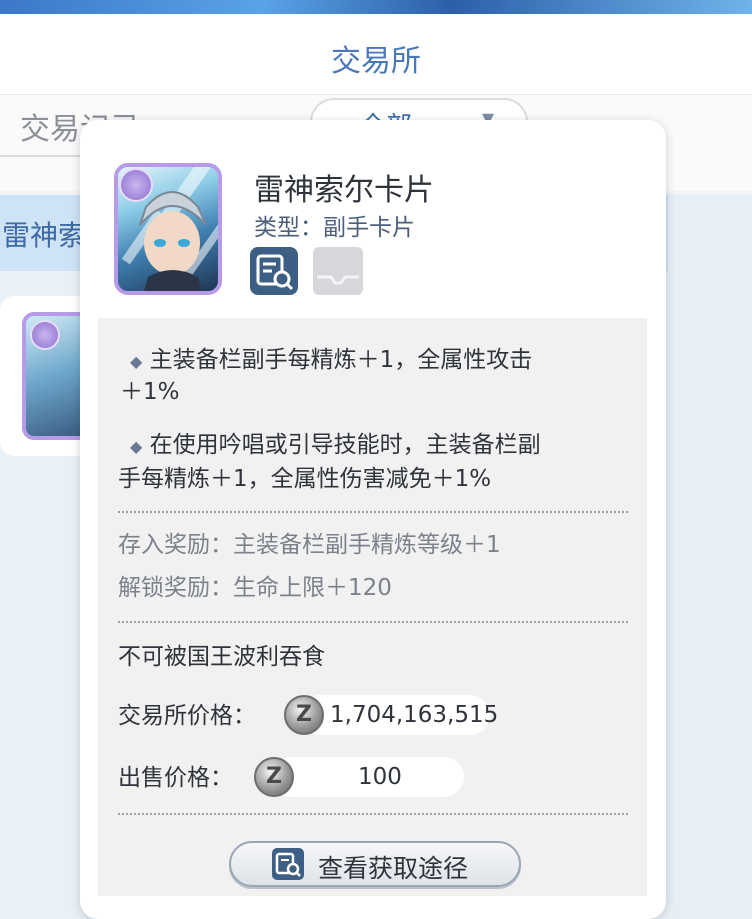 Image resolution: width=752 pixels, height=919 pixels. I want to click on item-type: 类型：副手卡片, so click(334, 228).